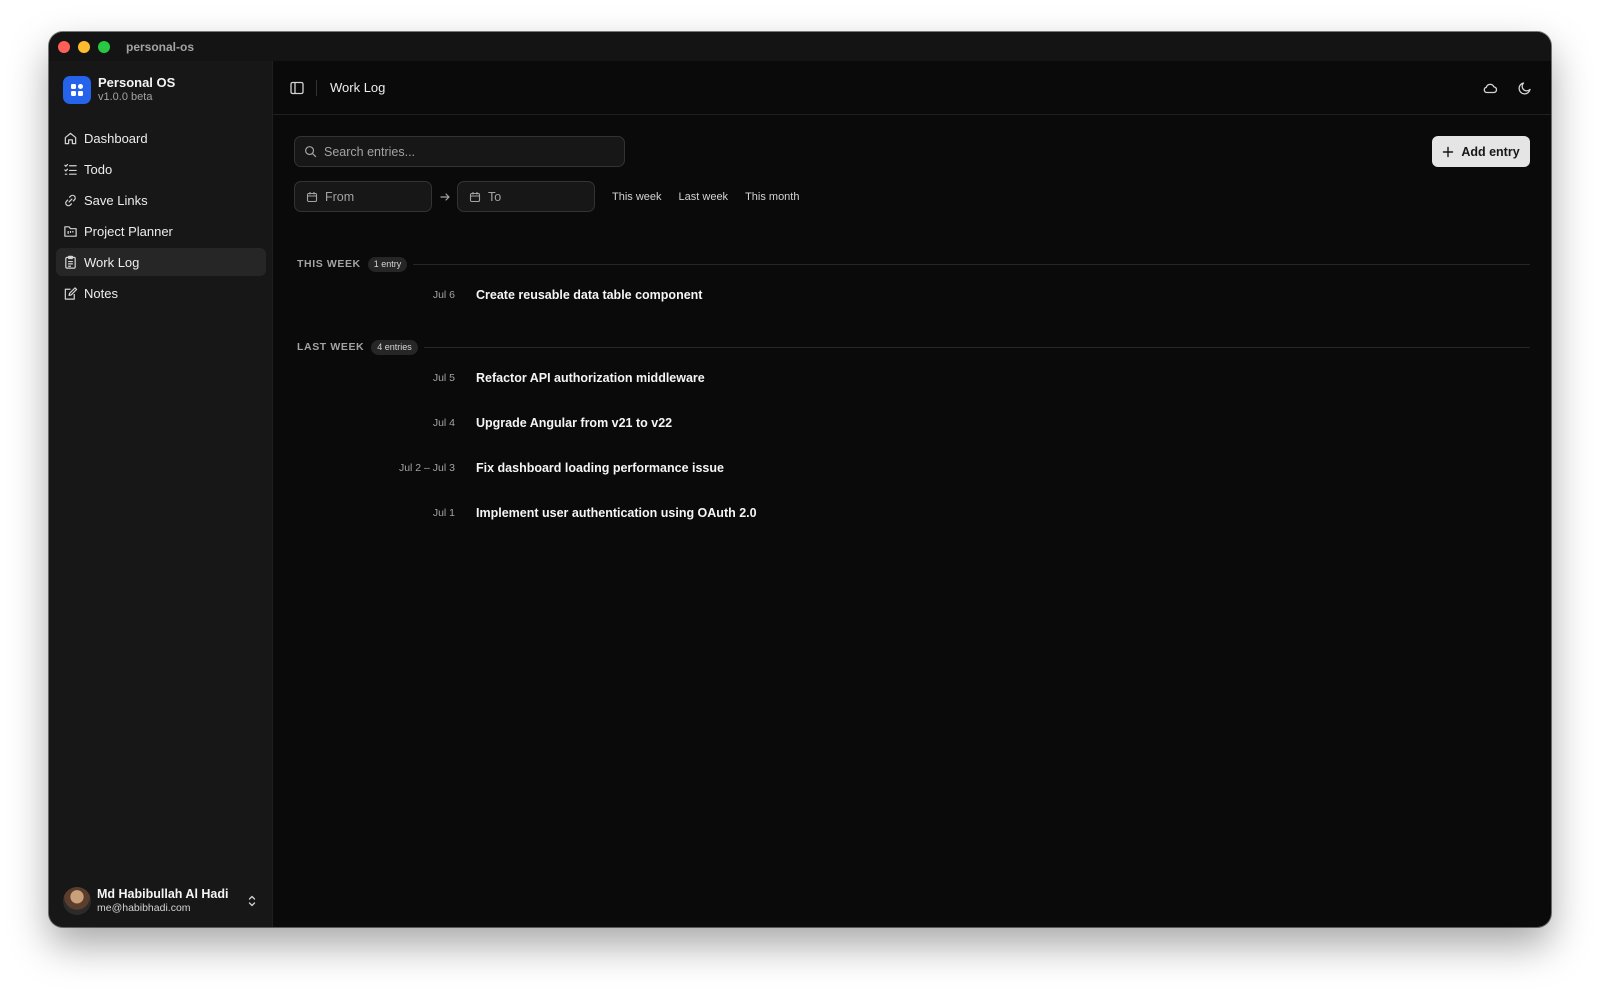  I want to click on entry-title: Create reusable data table component, so click(589, 294).